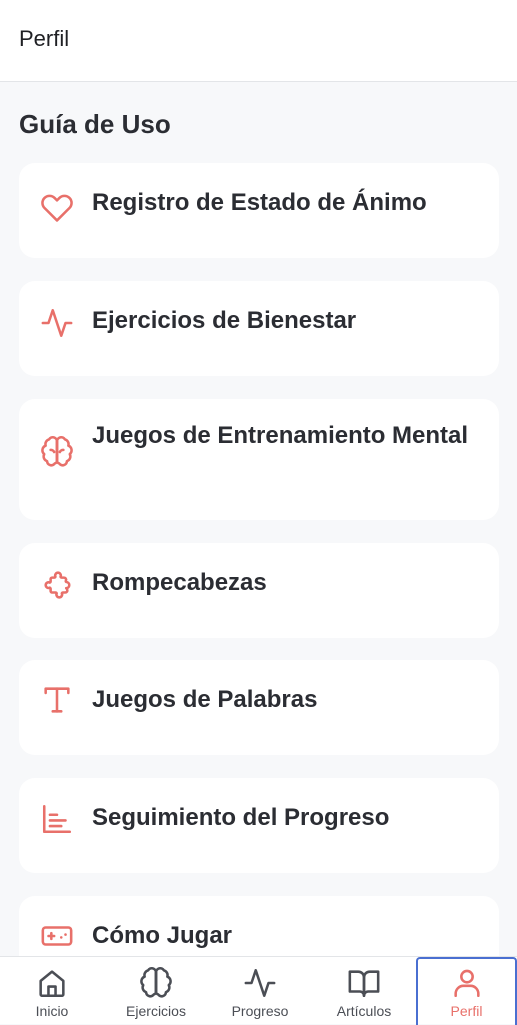 The image size is (517, 1025). What do you see at coordinates (95, 124) in the screenshot?
I see `section-title: Guía de Uso` at bounding box center [95, 124].